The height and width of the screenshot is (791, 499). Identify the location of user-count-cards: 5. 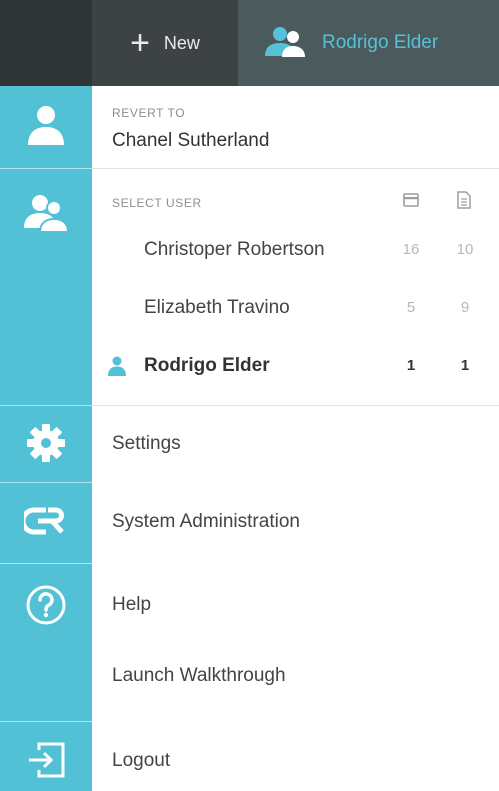
(411, 307).